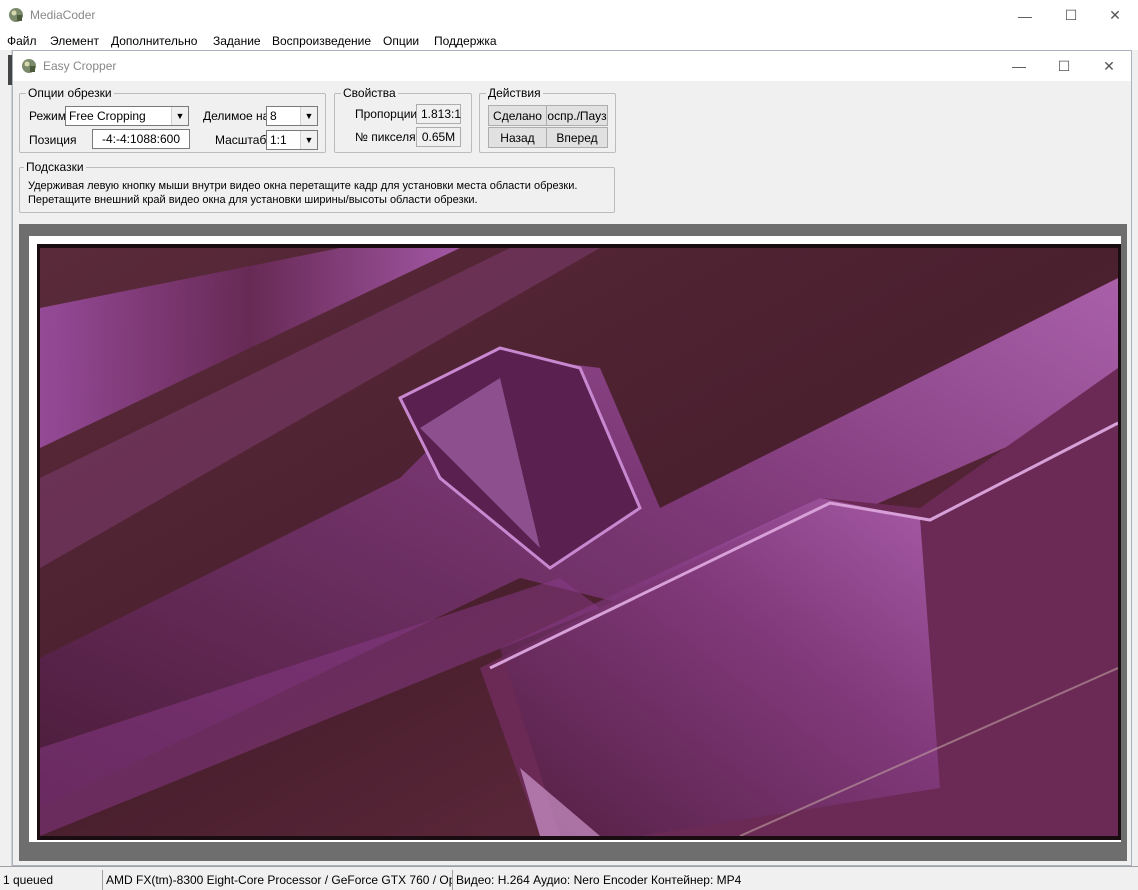  What do you see at coordinates (80, 66) in the screenshot?
I see `dialog-title: Easy Cropper` at bounding box center [80, 66].